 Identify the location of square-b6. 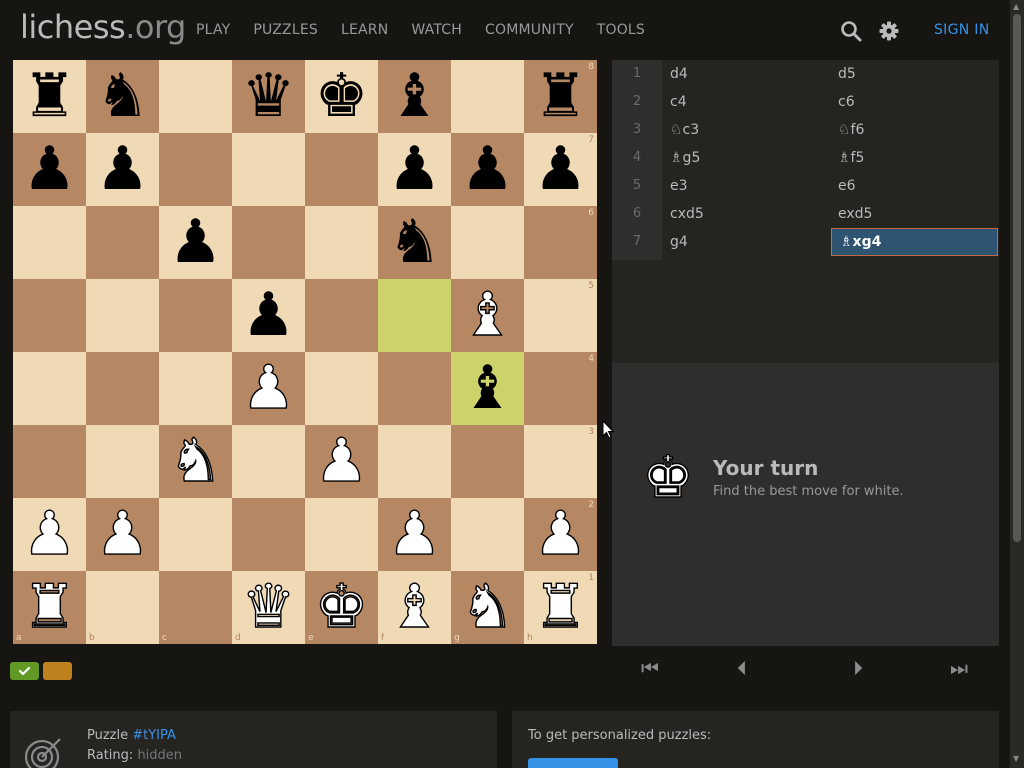
(122, 242).